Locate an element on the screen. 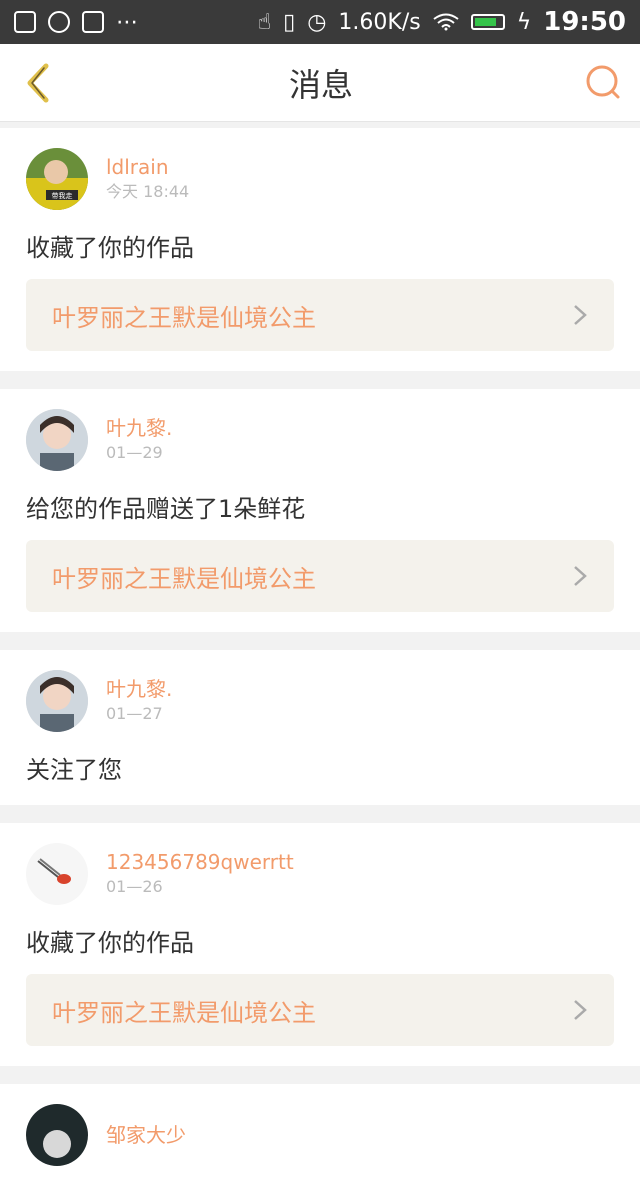 This screenshot has height=1186, width=640. status-bar: ⋯ ☝ ▯ ◷ 1.60K/s ϟ 19:50 is located at coordinates (320, 22).